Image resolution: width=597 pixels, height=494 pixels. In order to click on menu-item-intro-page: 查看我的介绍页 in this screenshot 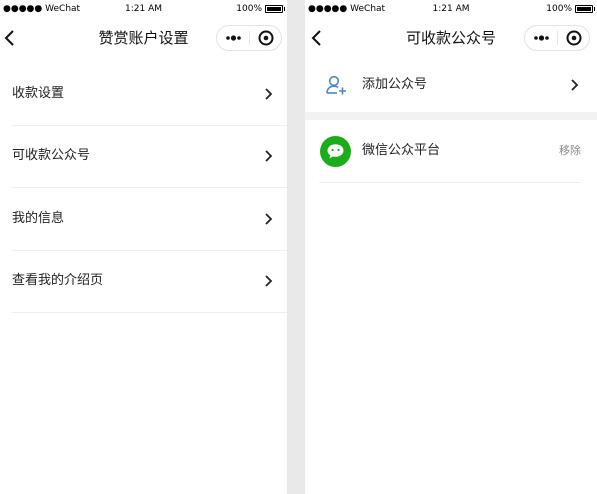, I will do `click(149, 281)`.